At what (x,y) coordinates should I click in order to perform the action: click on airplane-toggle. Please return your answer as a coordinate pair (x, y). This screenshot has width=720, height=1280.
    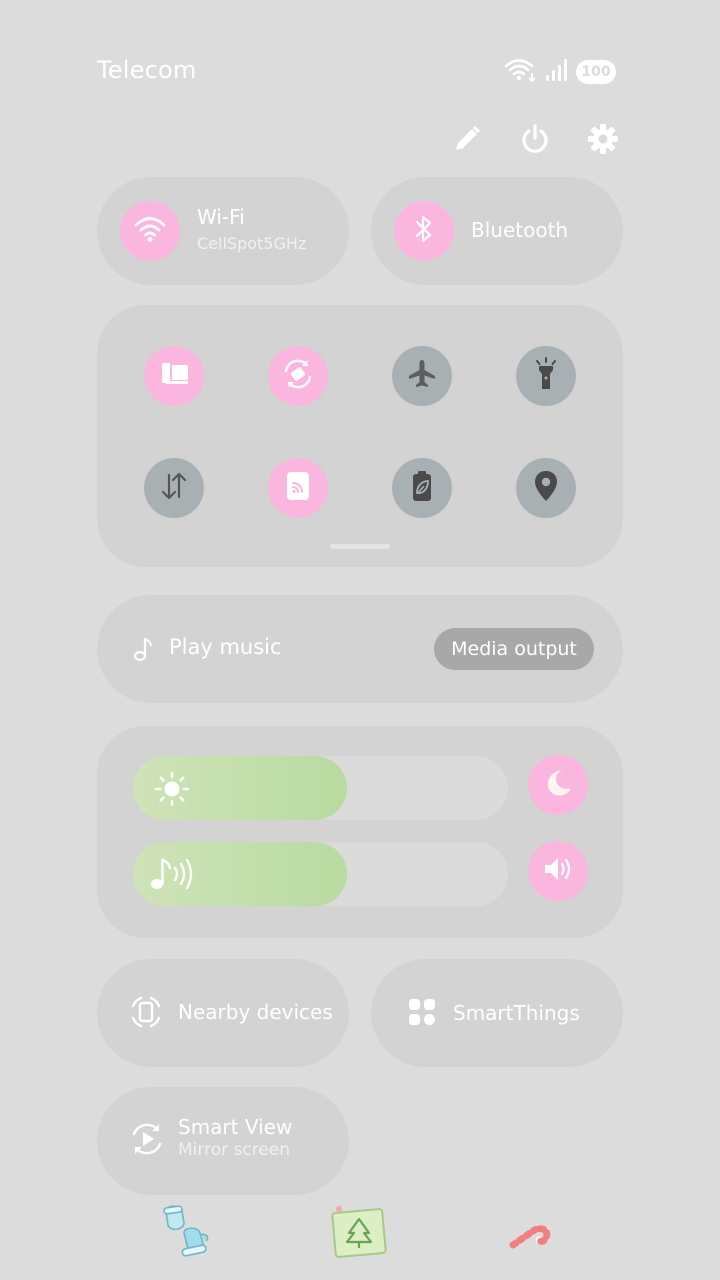
    Looking at the image, I should click on (422, 376).